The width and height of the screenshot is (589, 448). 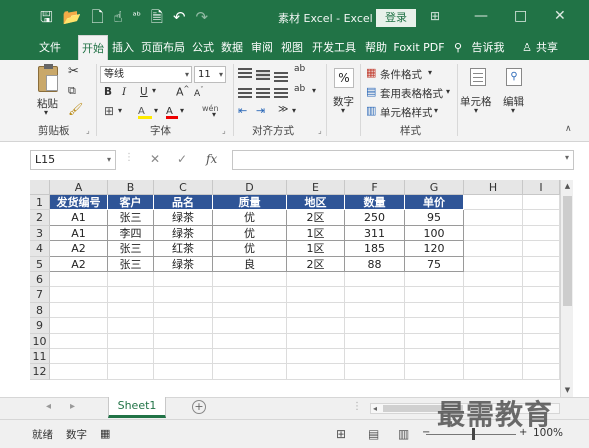 I want to click on sheet-tab-sheet1: Sheet1, so click(x=137, y=407).